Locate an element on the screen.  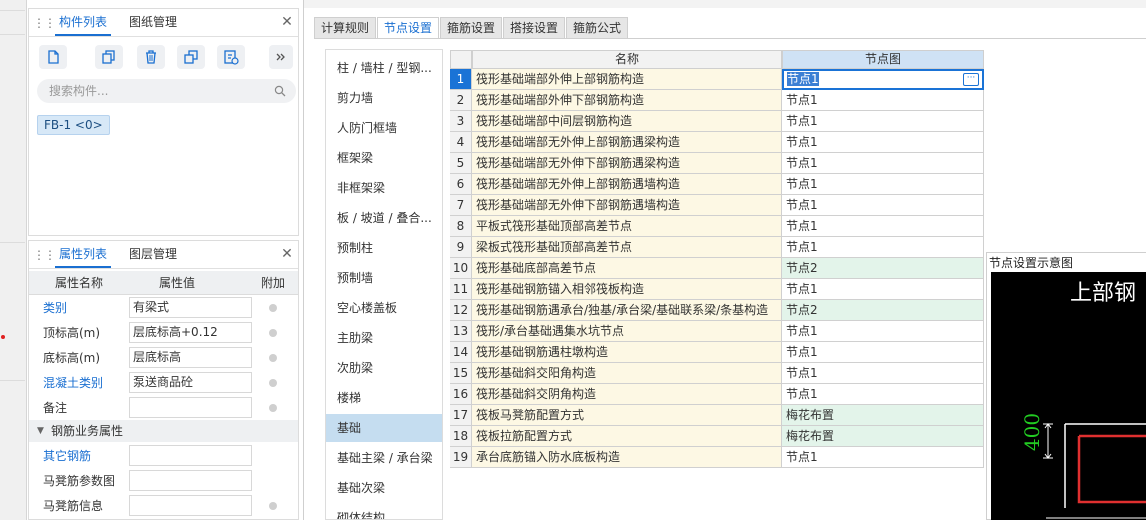
category-item: 楼梯 is located at coordinates (384, 398).